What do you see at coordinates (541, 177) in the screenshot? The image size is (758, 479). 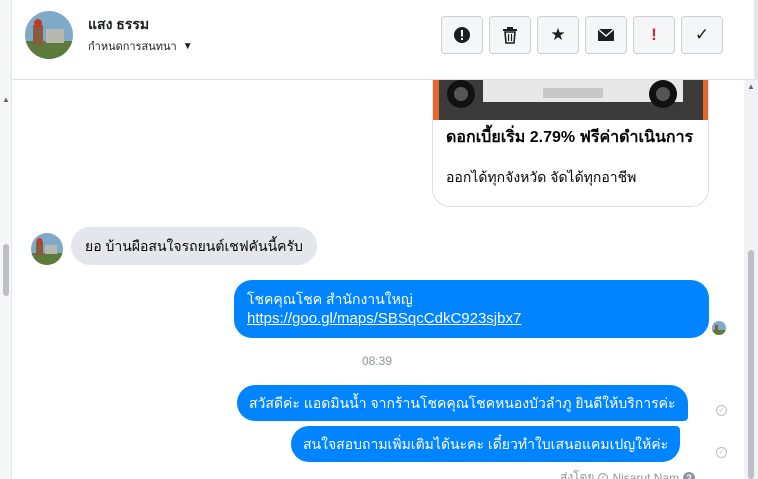 I see `card-description: ออกได้ทุกจังหวัด จัดได้ทุกอาชีพ` at bounding box center [541, 177].